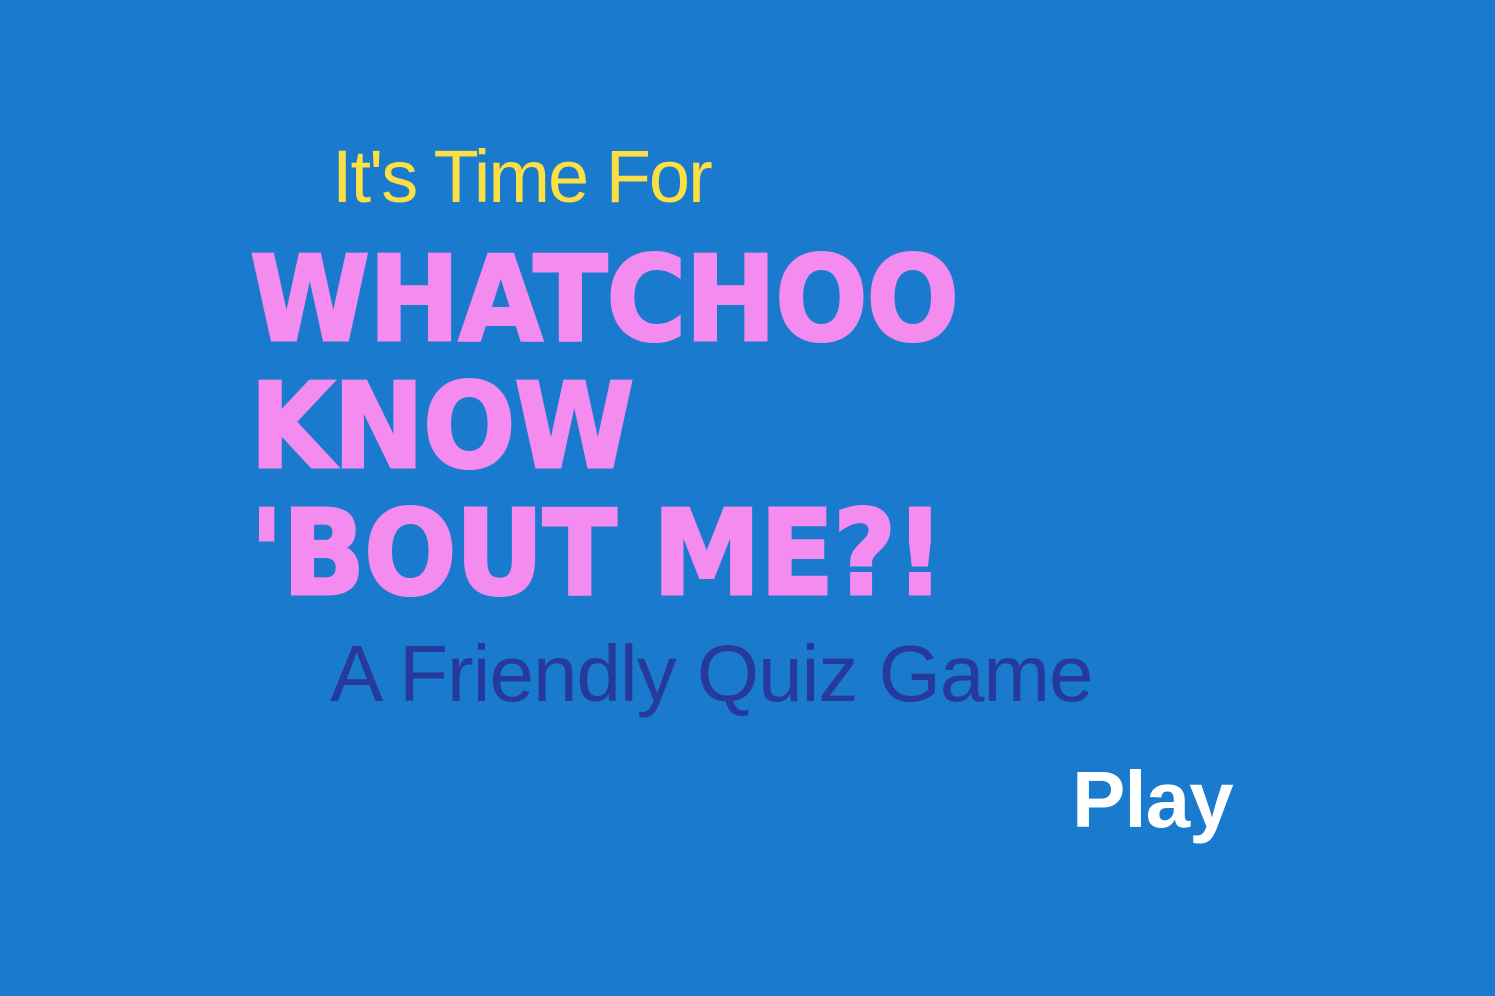  I want to click on play-button: Play, so click(1153, 800).